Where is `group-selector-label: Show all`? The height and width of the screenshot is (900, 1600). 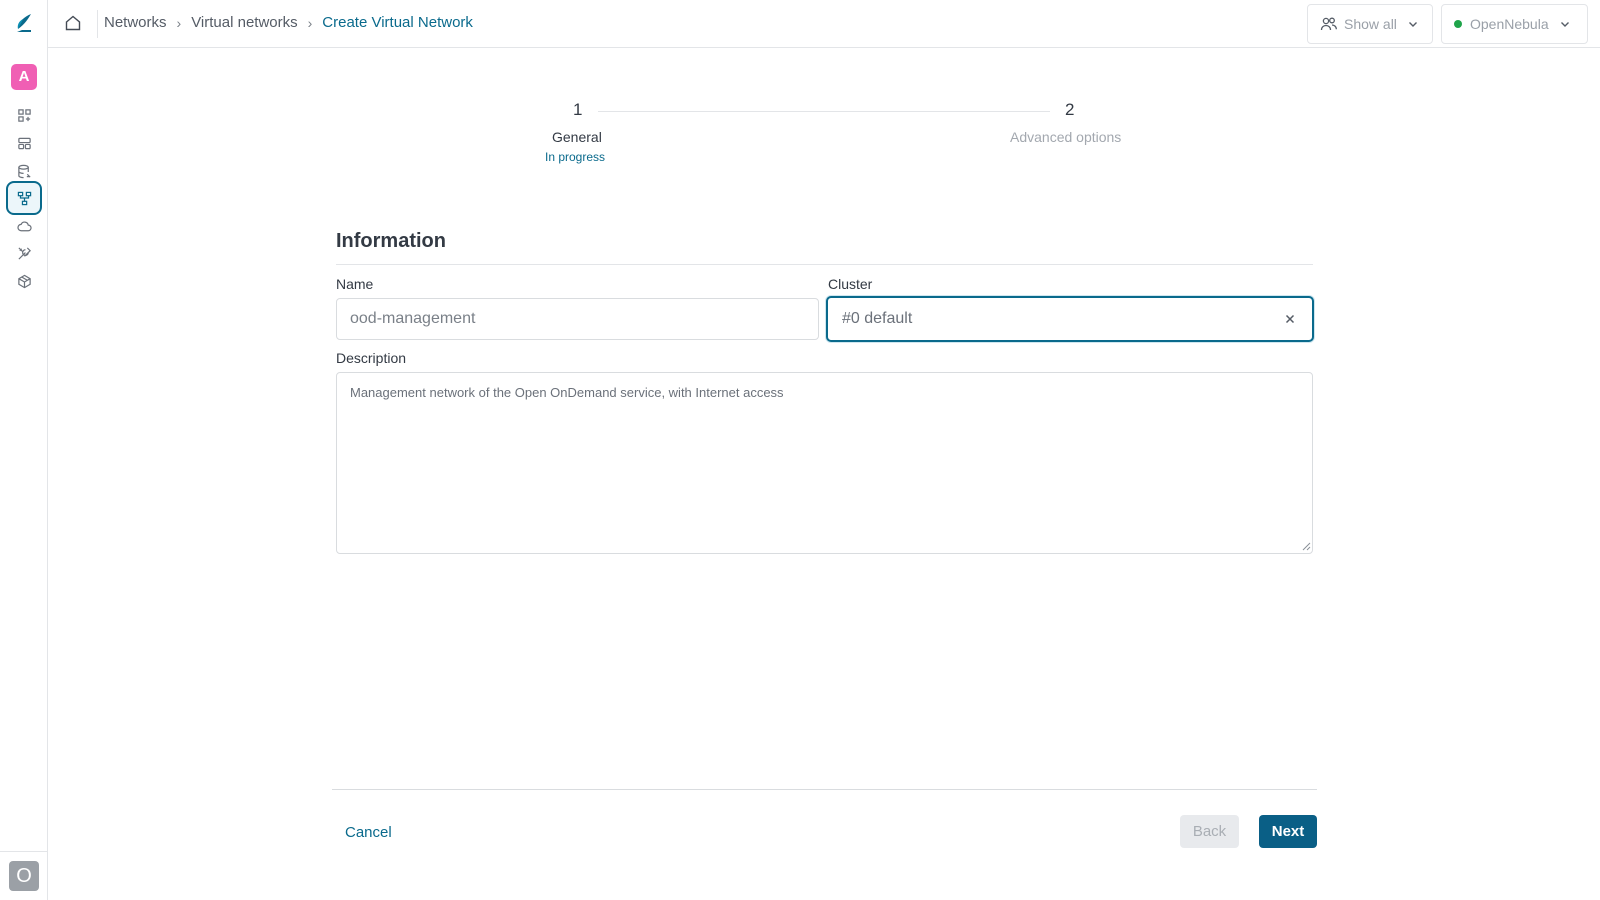 group-selector-label: Show all is located at coordinates (1370, 24).